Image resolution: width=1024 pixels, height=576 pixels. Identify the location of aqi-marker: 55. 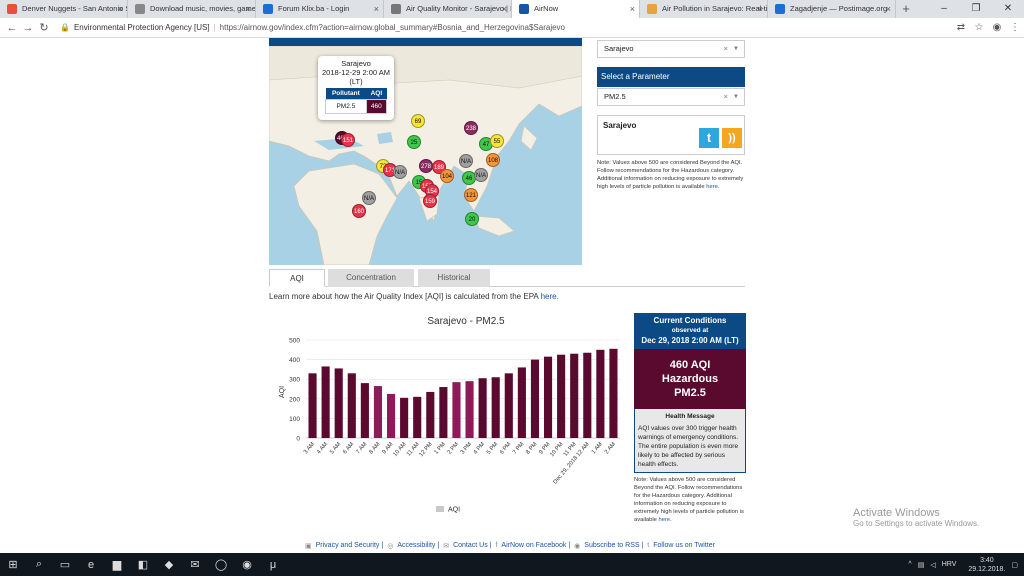
(497, 141).